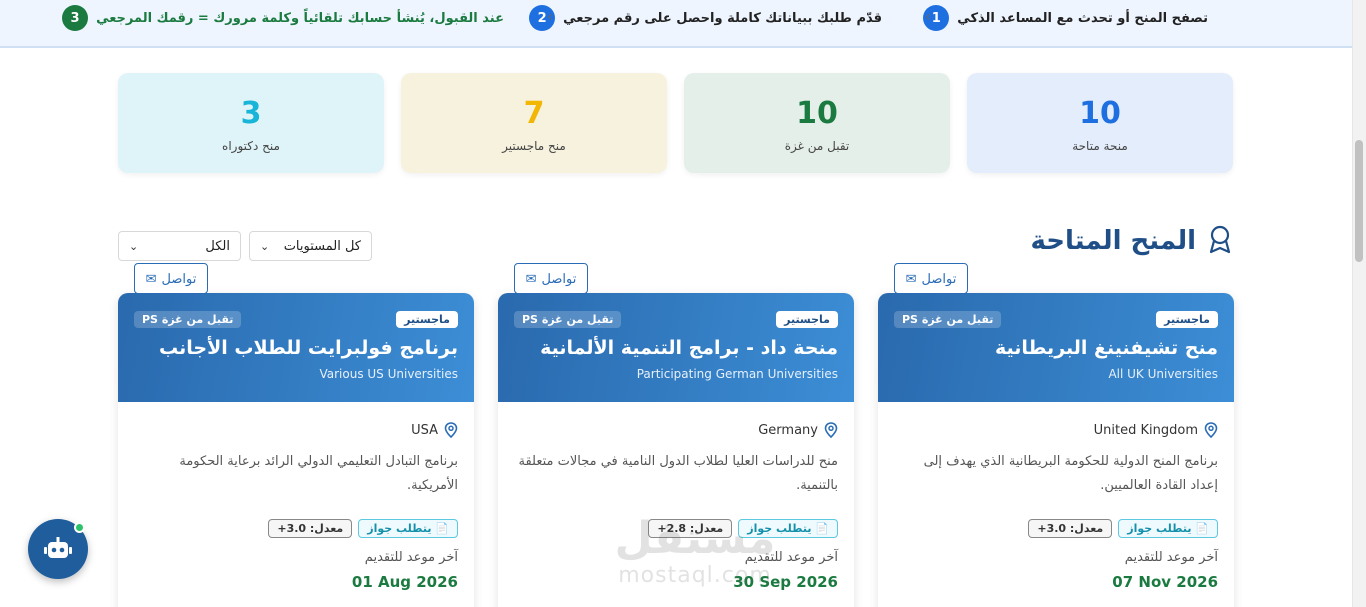 The height and width of the screenshot is (607, 1366). What do you see at coordinates (434, 430) in the screenshot?
I see `card-country: USA` at bounding box center [434, 430].